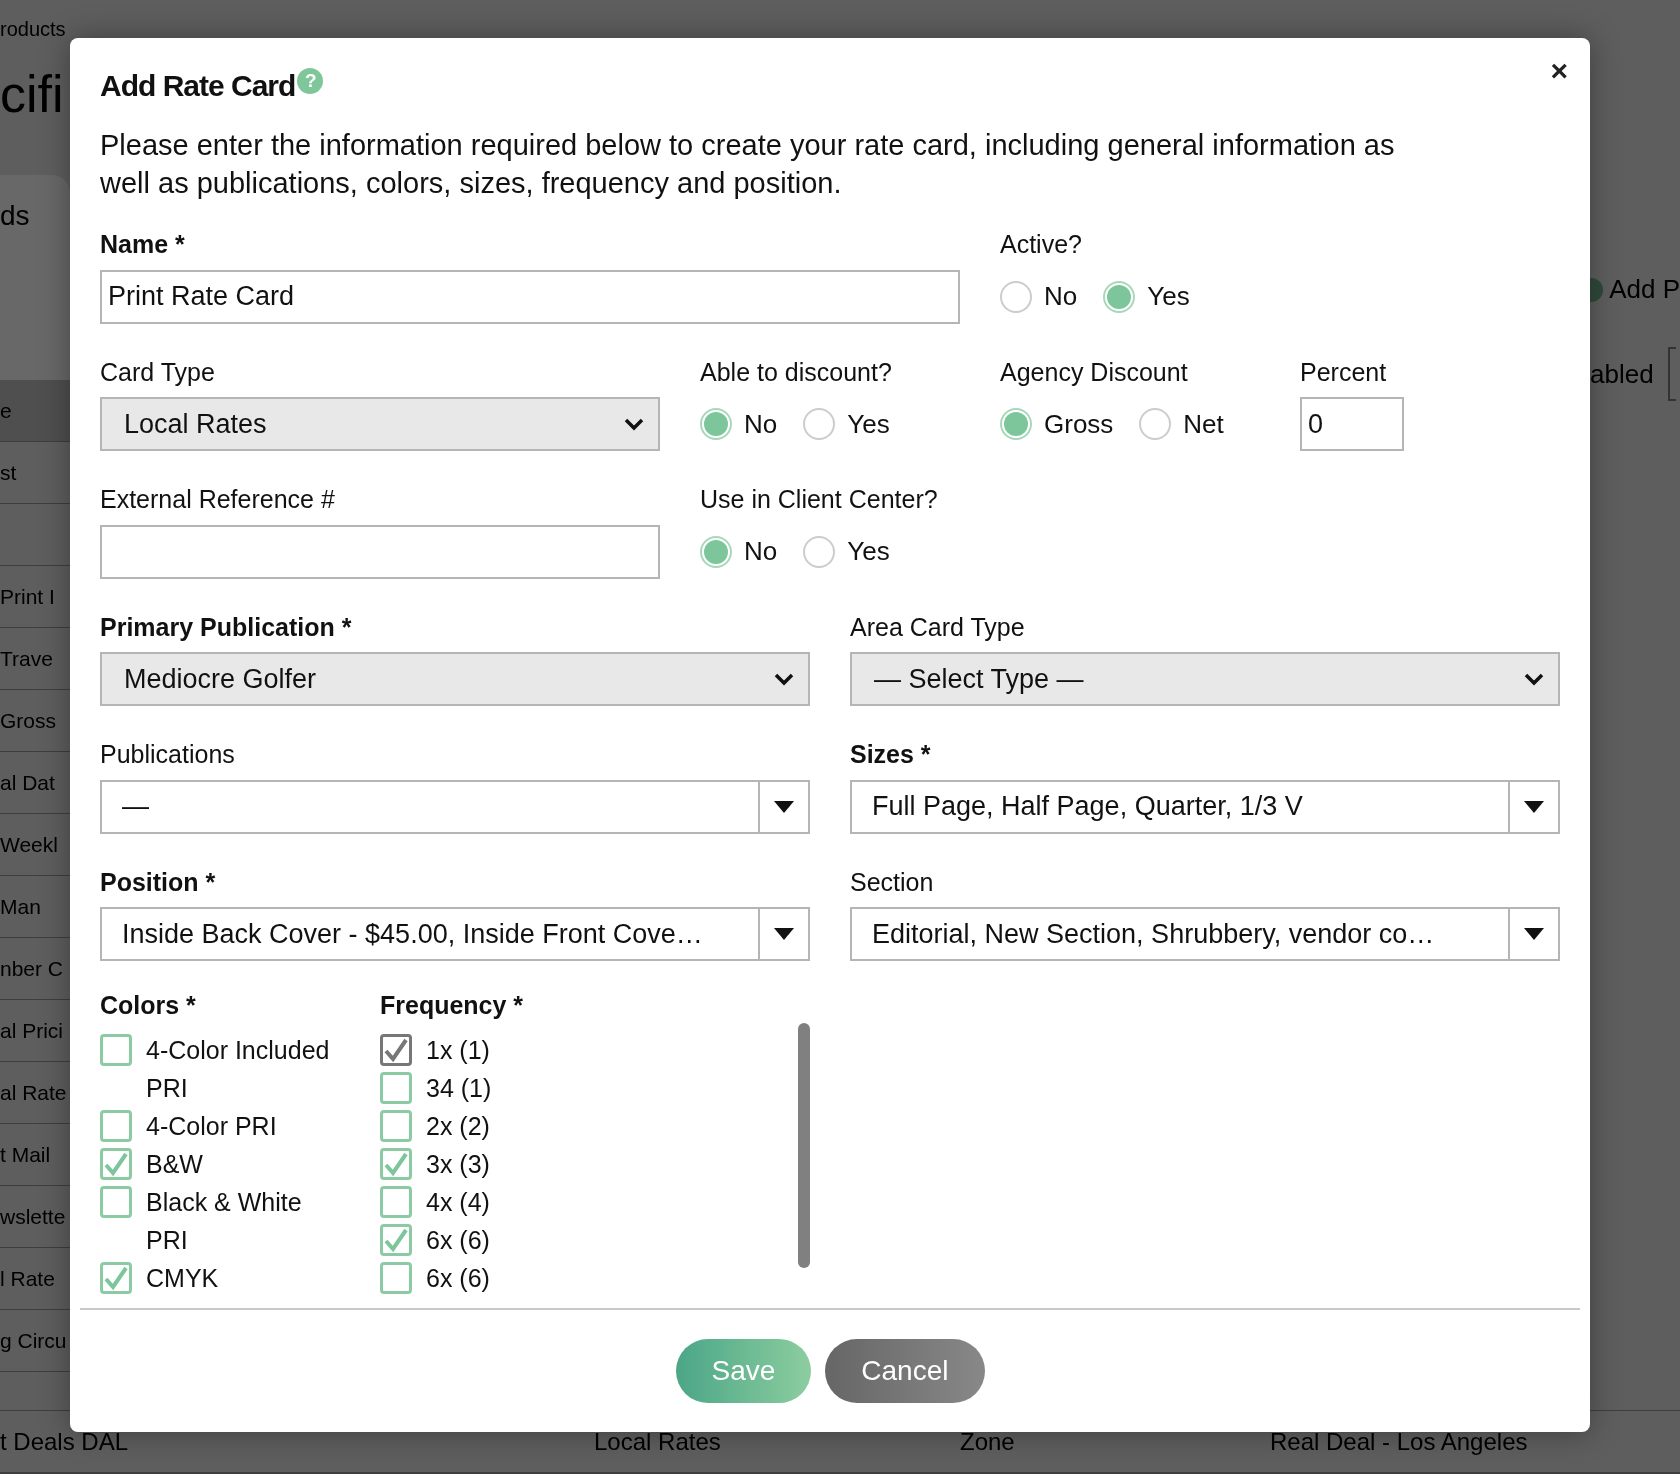  I want to click on checkbox-label: 34 (1), so click(459, 1087).